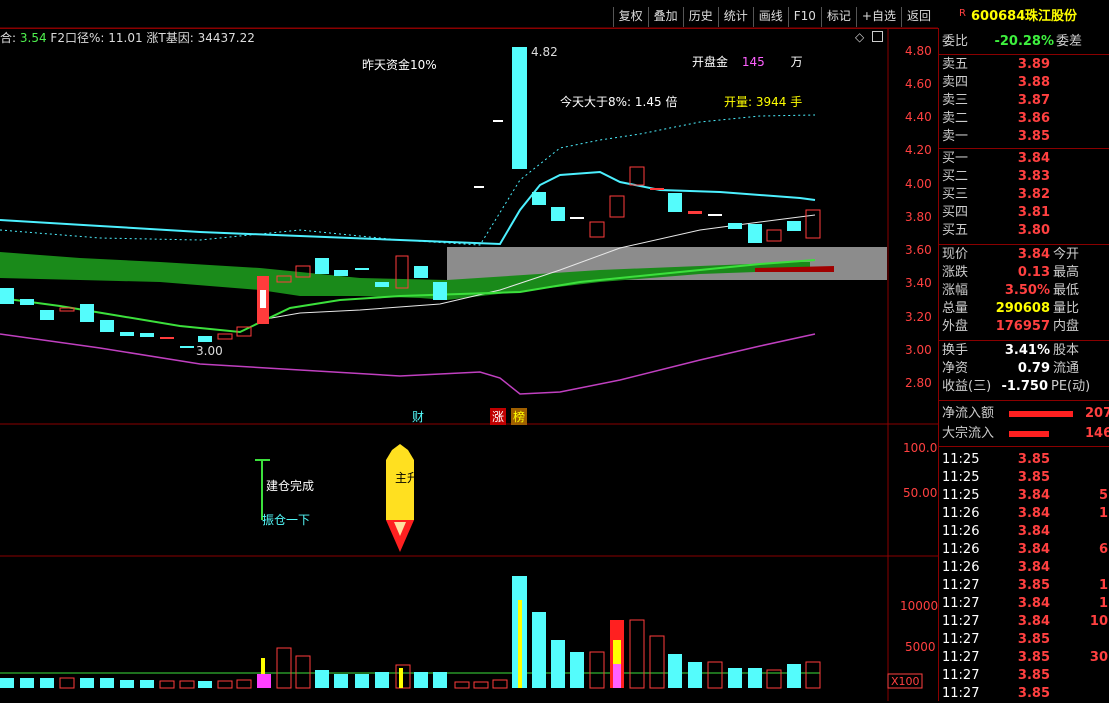  I want to click on diamond-icon: ◇, so click(859, 37).